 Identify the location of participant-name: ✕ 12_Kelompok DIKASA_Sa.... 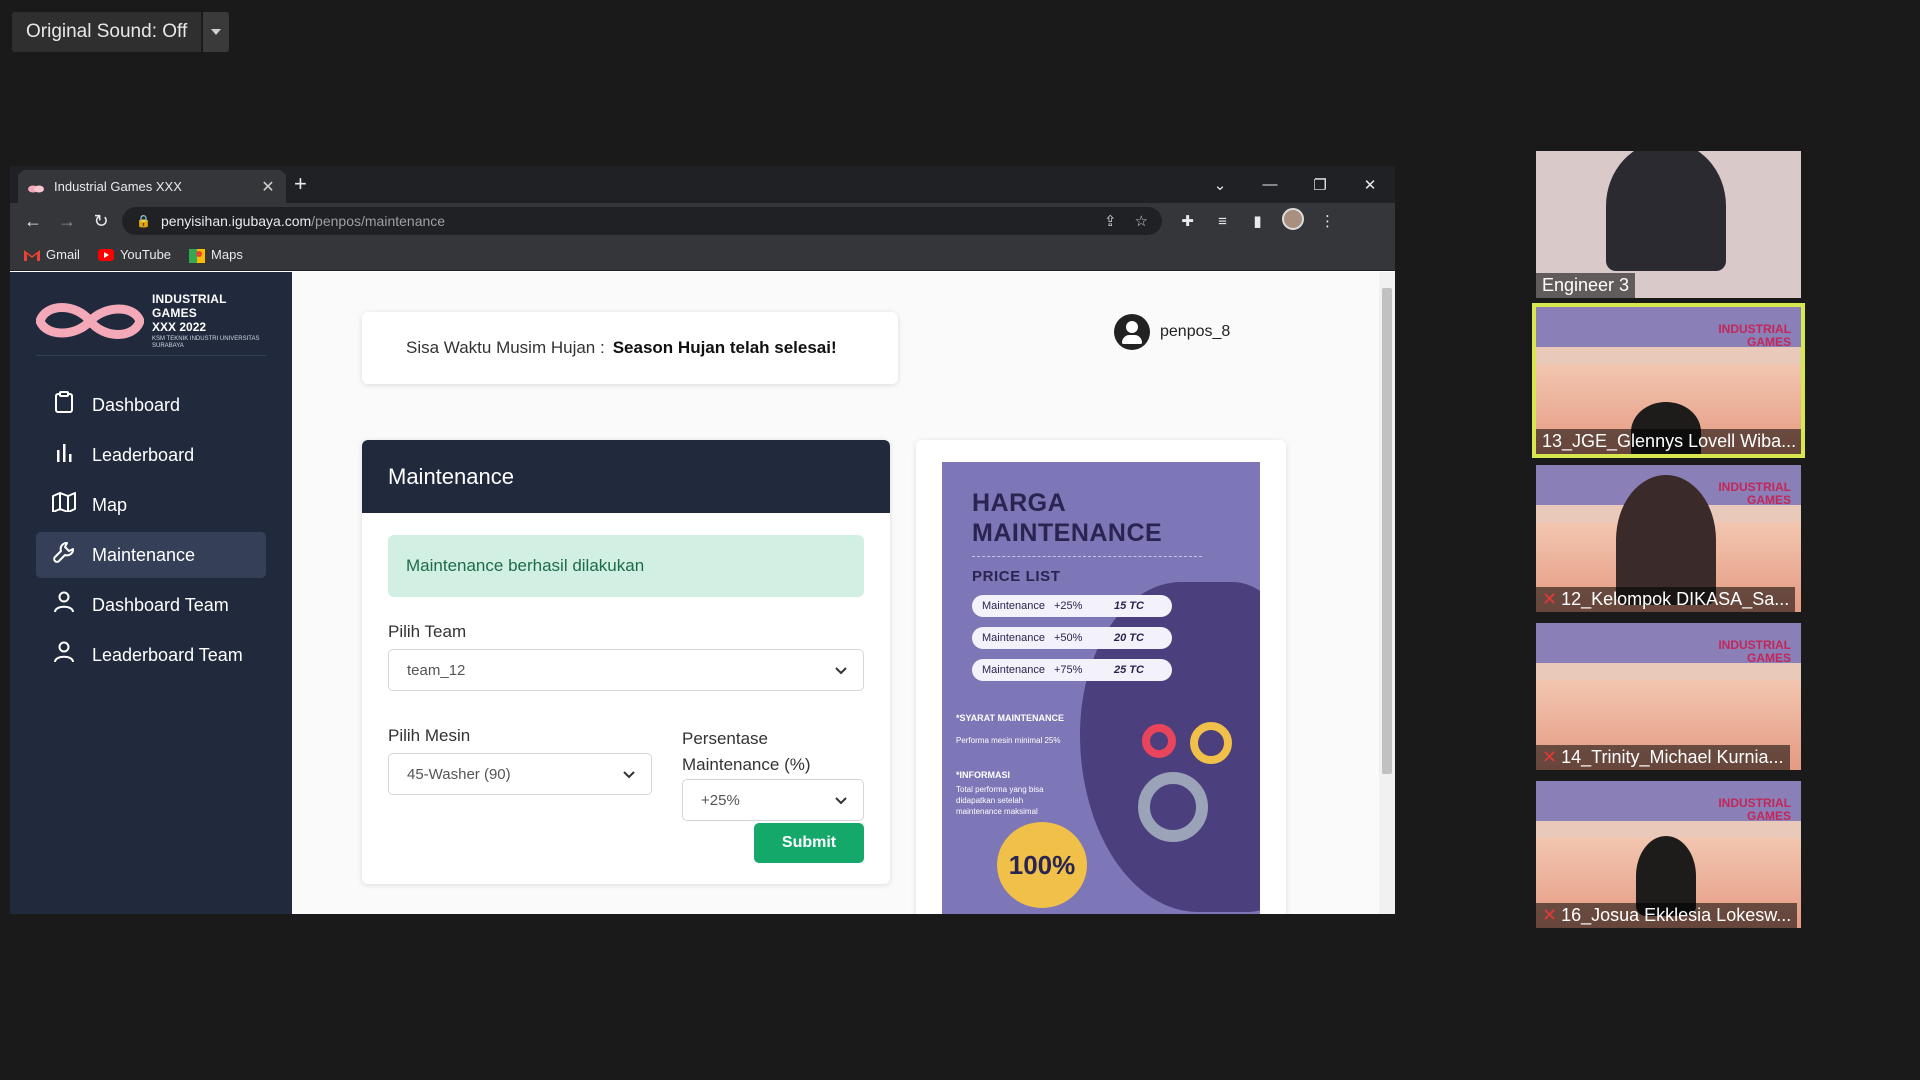
(1666, 599).